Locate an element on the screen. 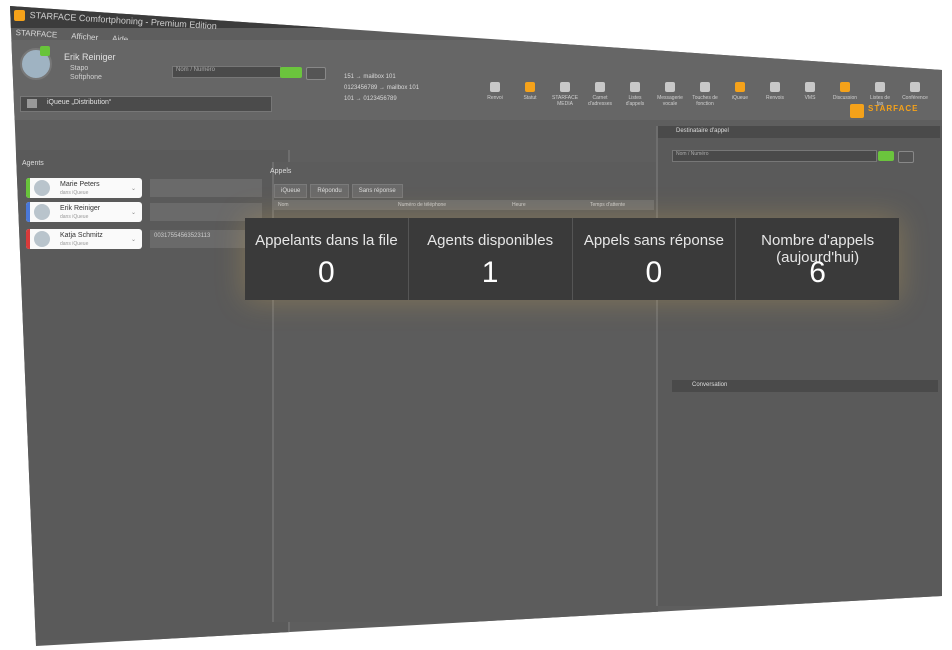  tool-media: STARFACE MEDIA is located at coordinates (565, 94).